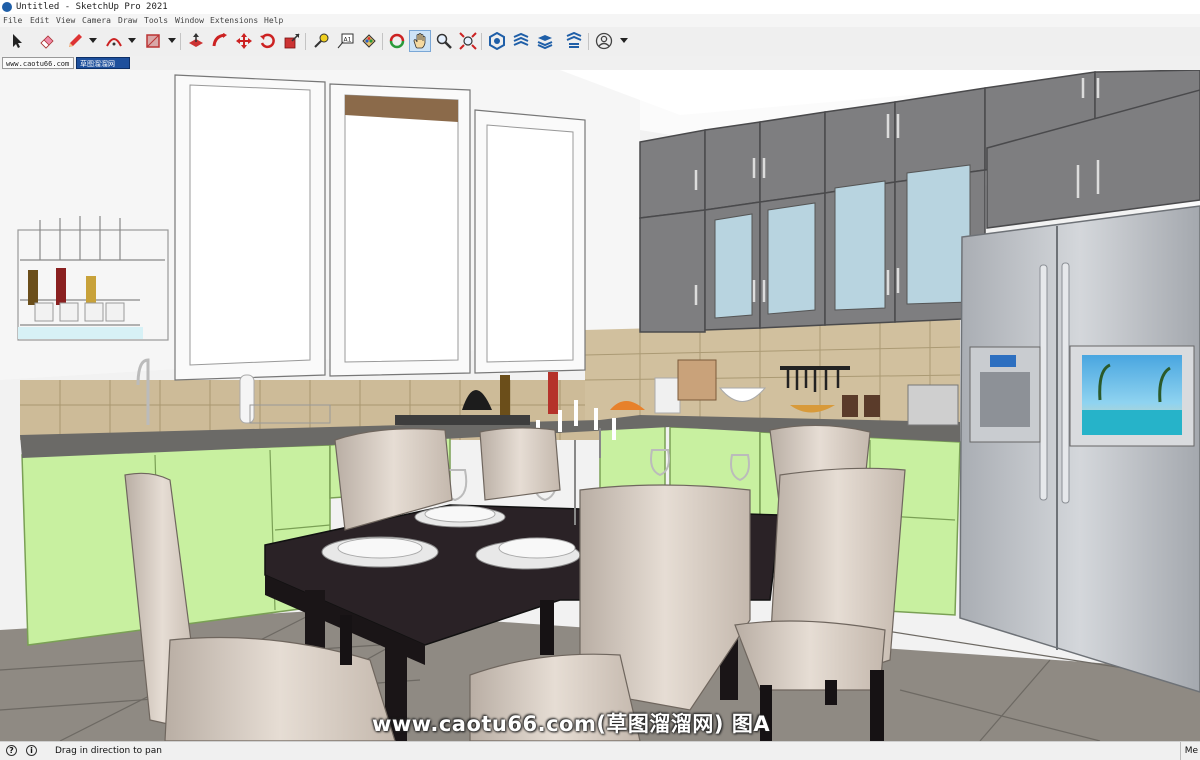  Describe the element at coordinates (1188, 751) in the screenshot. I see `measurements-label: Me` at that location.